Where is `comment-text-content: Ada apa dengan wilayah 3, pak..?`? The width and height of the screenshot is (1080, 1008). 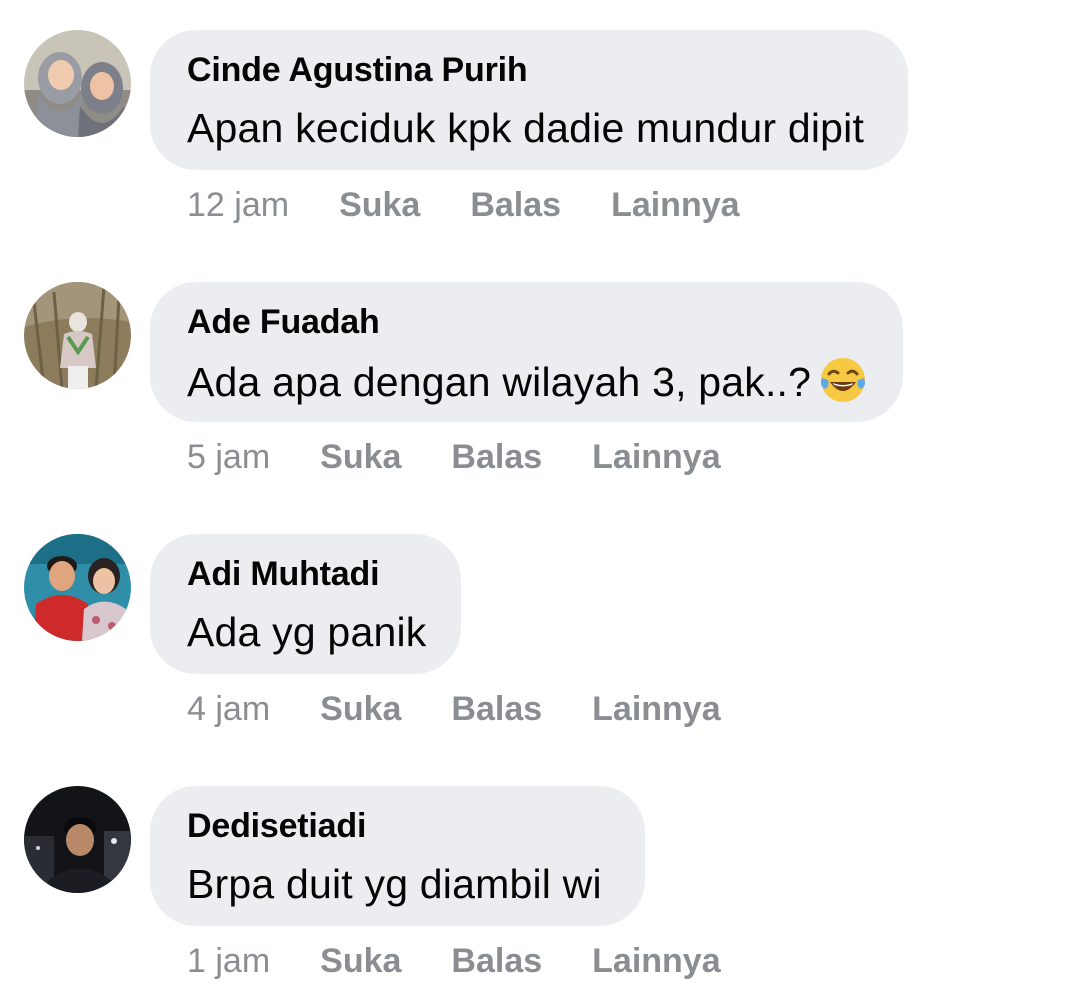
comment-text-content: Ada apa dengan wilayah 3, pak..? is located at coordinates (499, 382).